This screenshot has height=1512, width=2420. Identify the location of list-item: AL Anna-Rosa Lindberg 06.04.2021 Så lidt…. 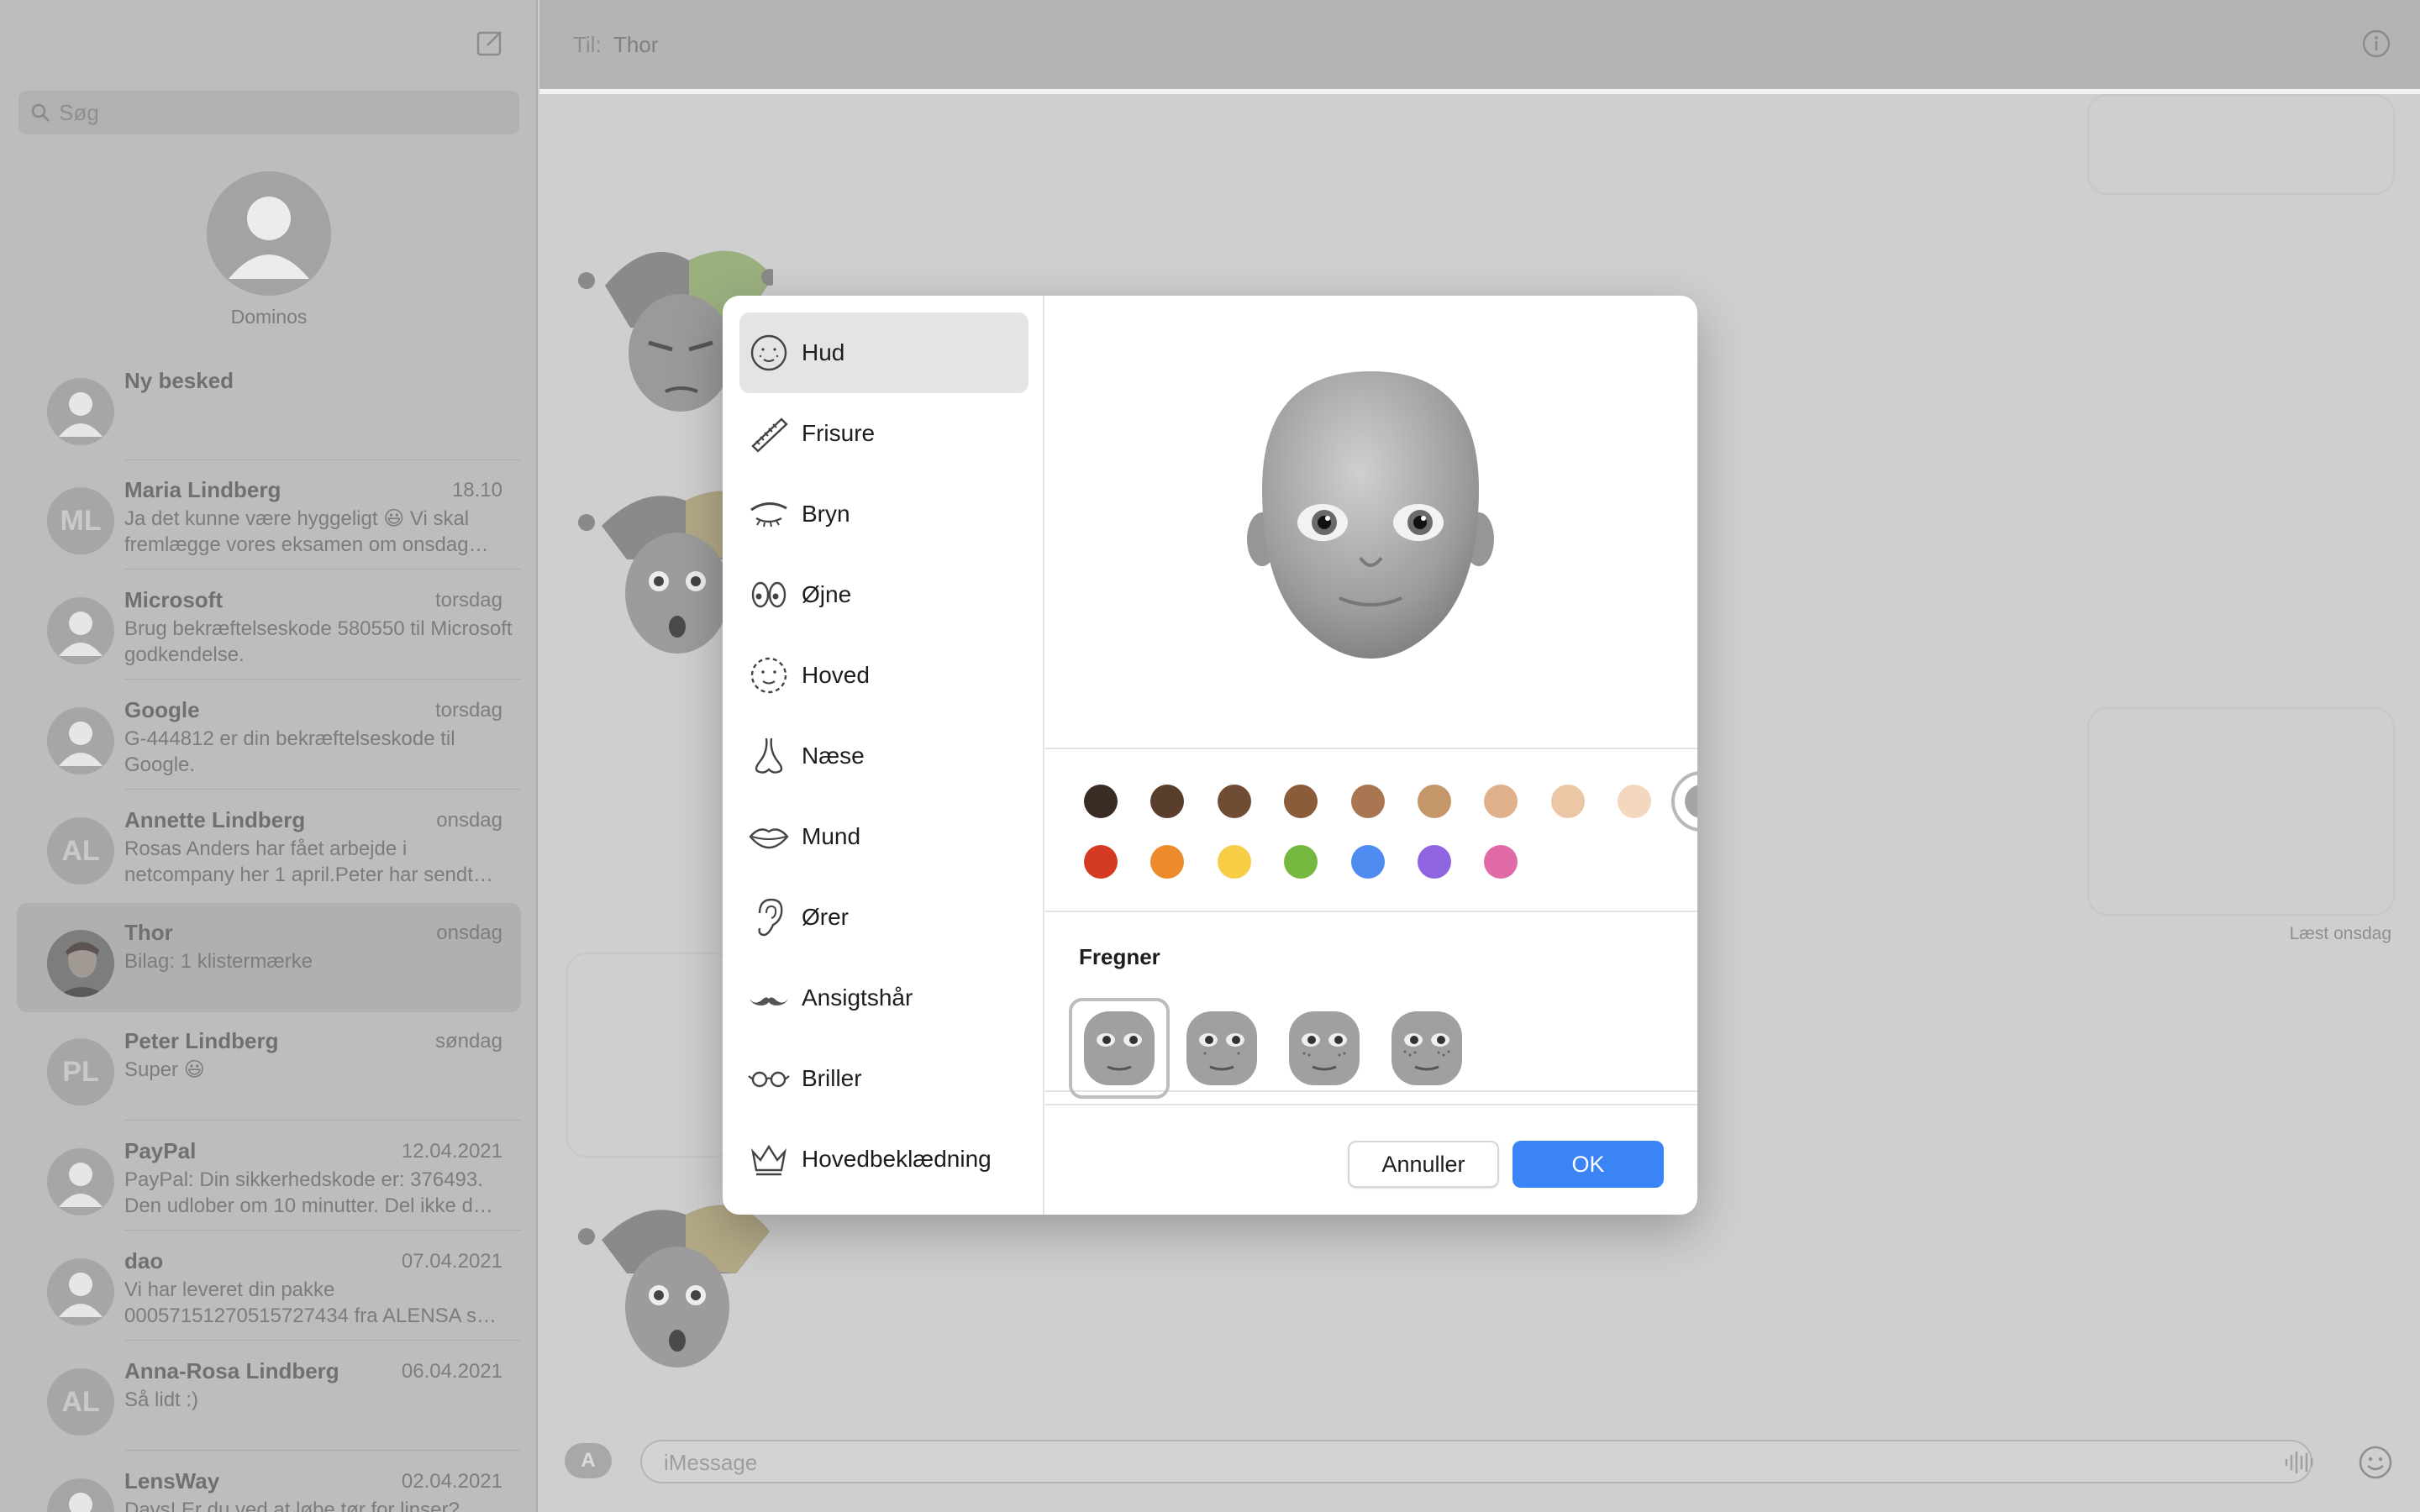
(269, 1396).